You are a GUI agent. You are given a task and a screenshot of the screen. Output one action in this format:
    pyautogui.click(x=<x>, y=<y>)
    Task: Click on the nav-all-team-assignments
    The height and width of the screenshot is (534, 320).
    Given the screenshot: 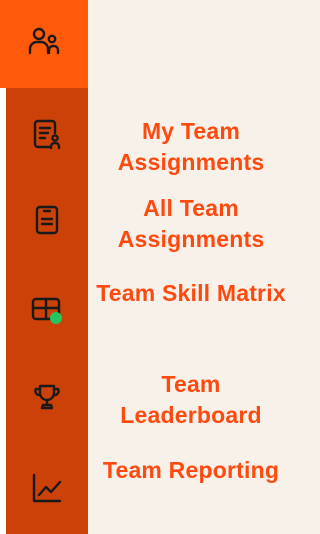 What is the action you would take?
    pyautogui.click(x=47, y=222)
    